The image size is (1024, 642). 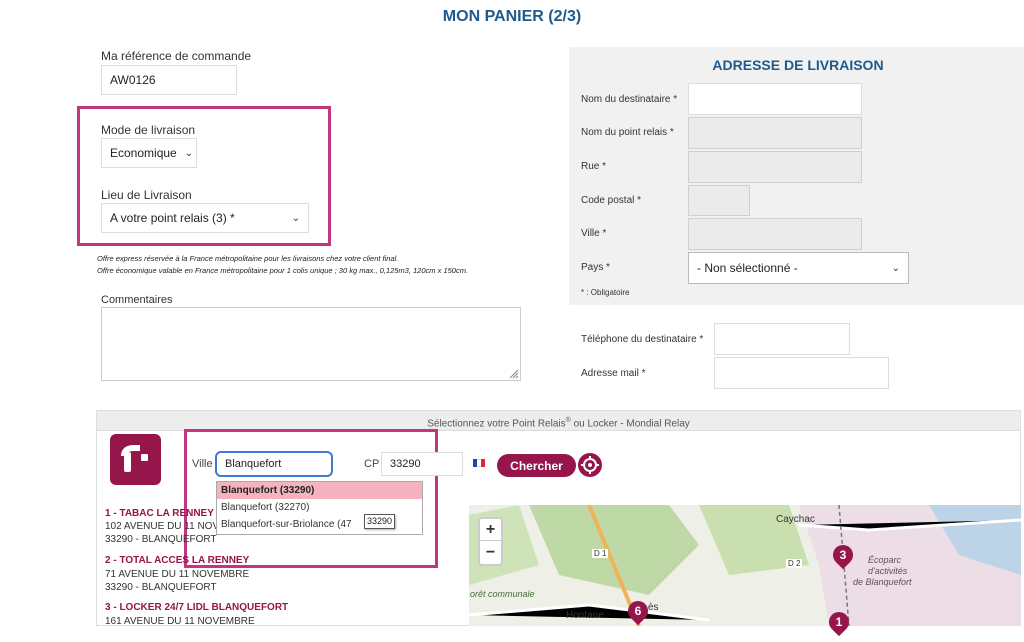 I want to click on relay-name-label: Nom du point relais *, so click(x=627, y=132).